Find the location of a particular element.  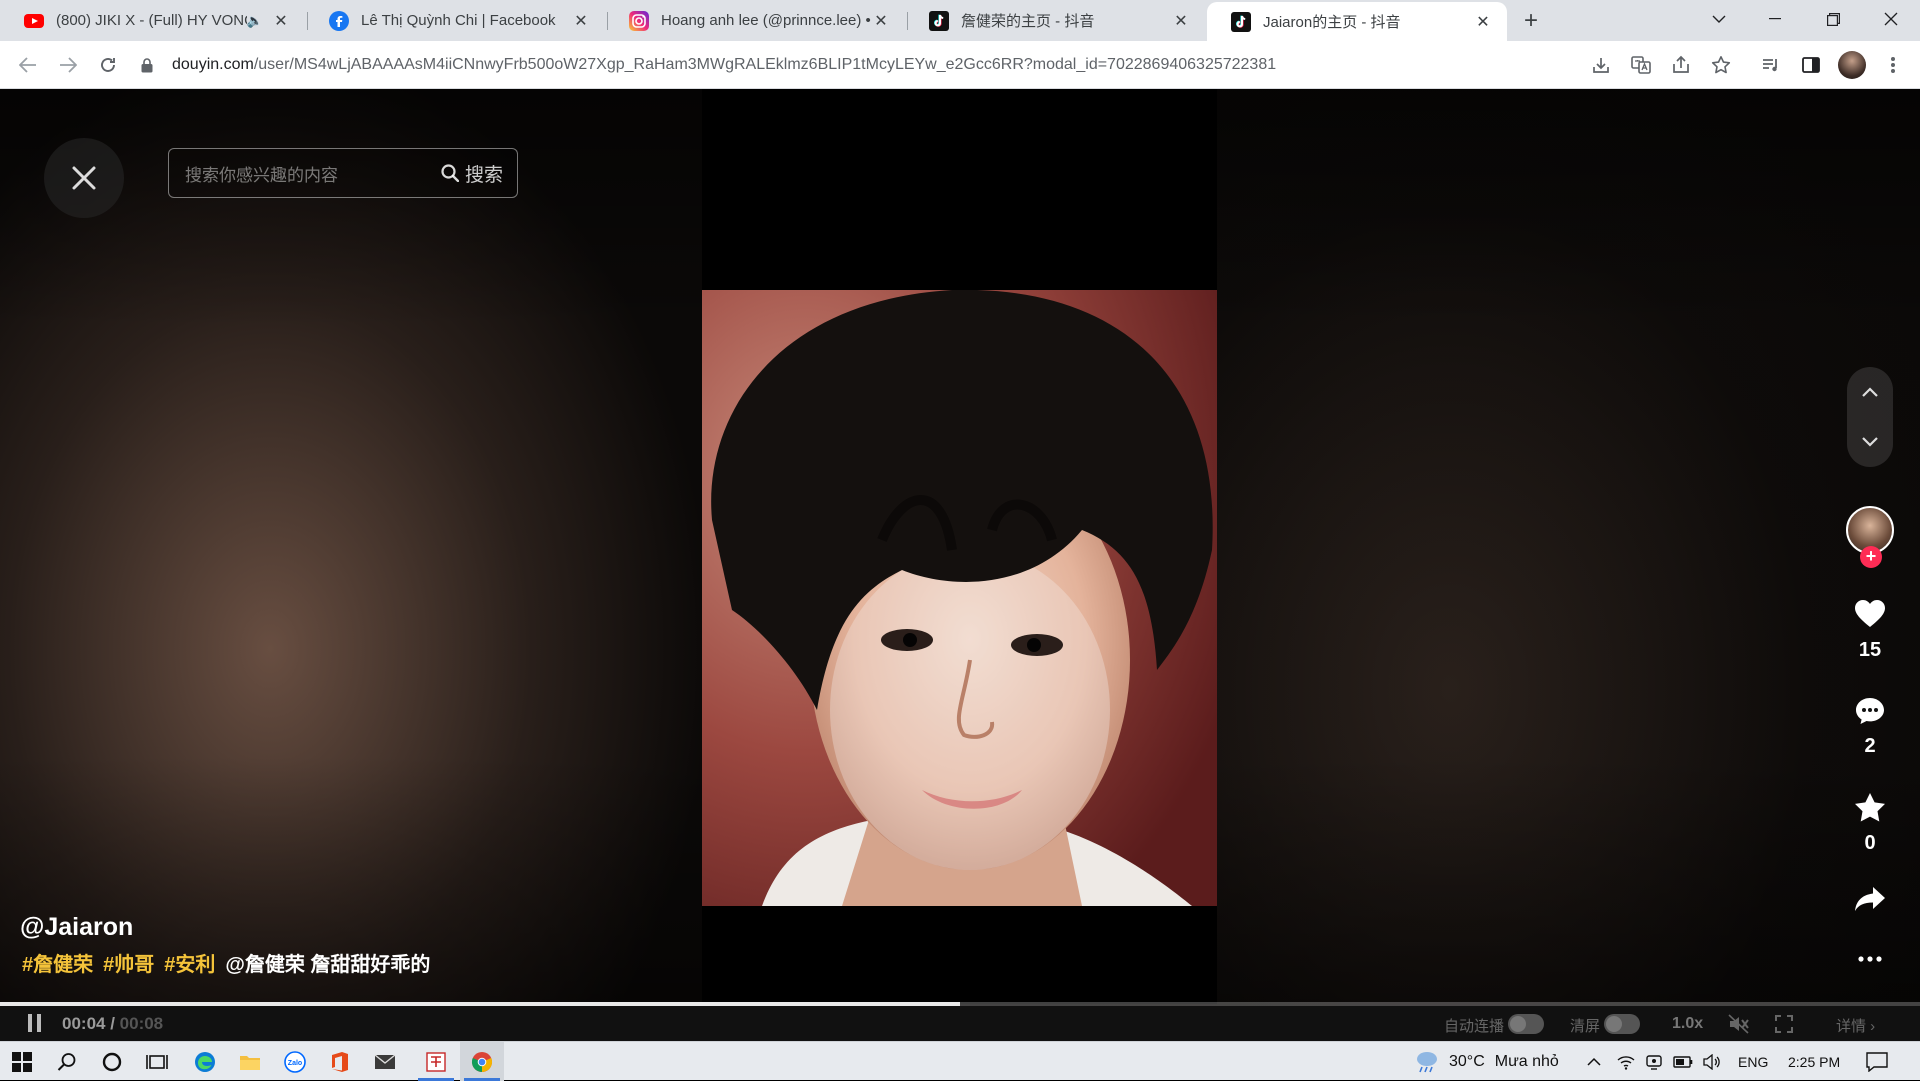

clear-screen-toggle is located at coordinates (1622, 1024).